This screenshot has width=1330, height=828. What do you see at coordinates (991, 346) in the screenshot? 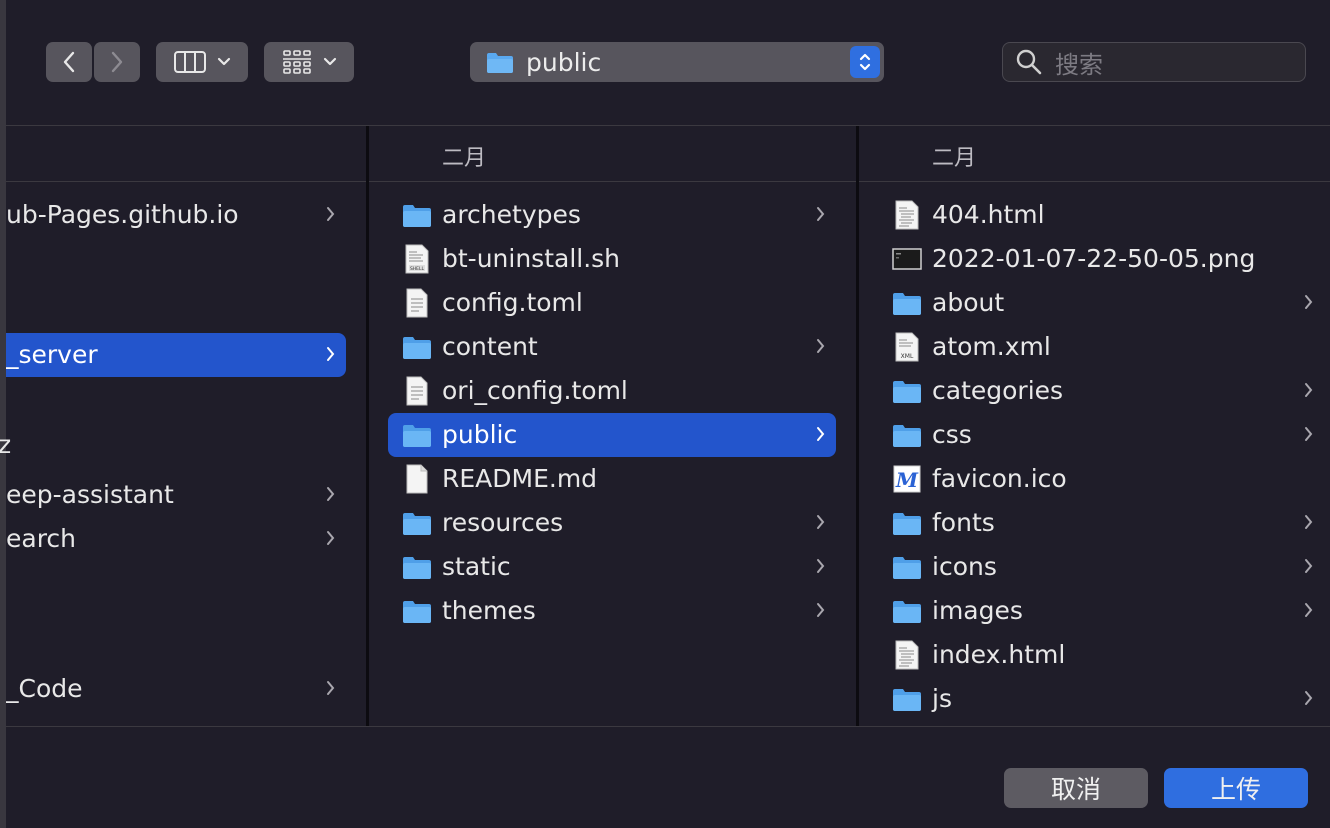
I see `item-label: atom.xml` at bounding box center [991, 346].